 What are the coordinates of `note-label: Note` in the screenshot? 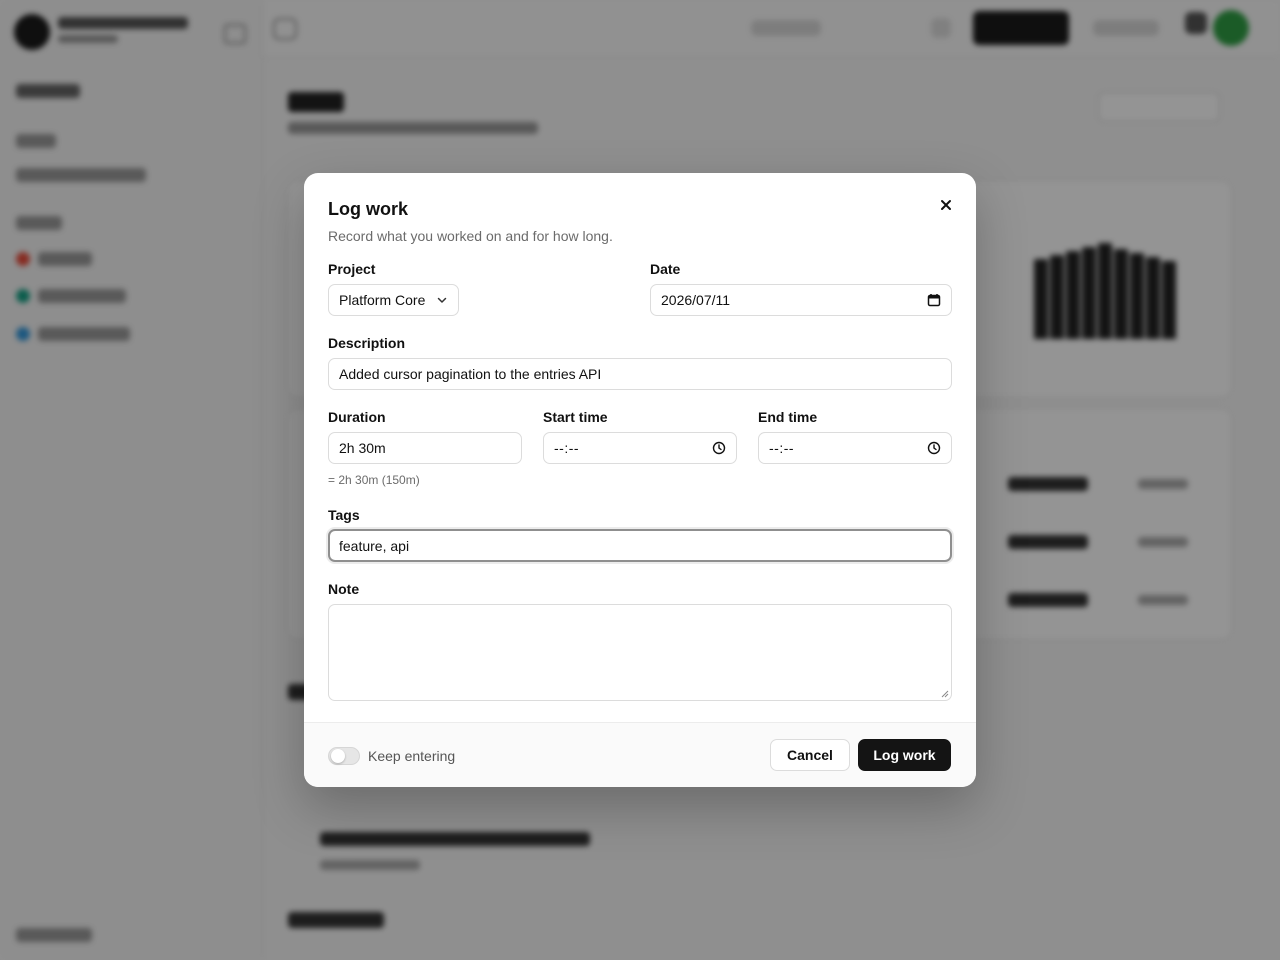 It's located at (344, 589).